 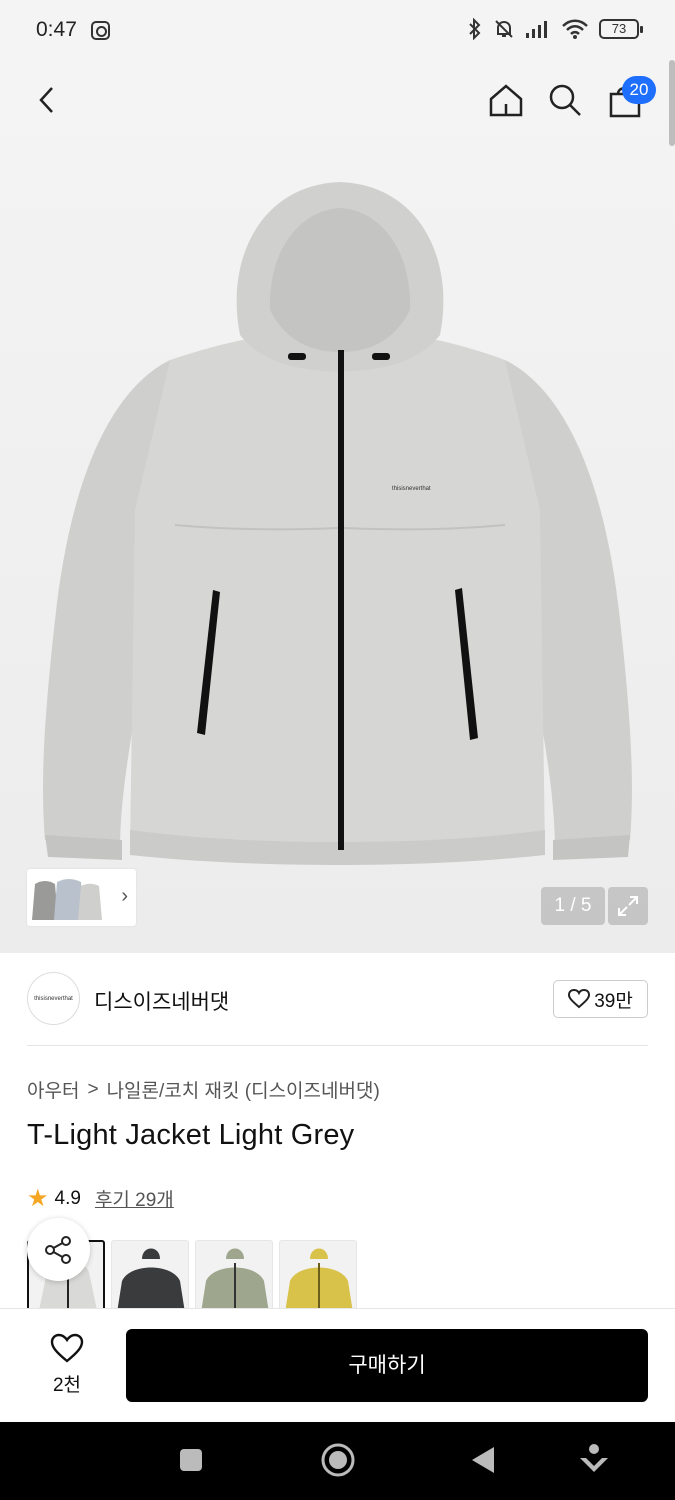 I want to click on breadcrumb: 아우터 > 나일론/코치 재킷 (디스이즈네버댓), so click(x=203, y=1089).